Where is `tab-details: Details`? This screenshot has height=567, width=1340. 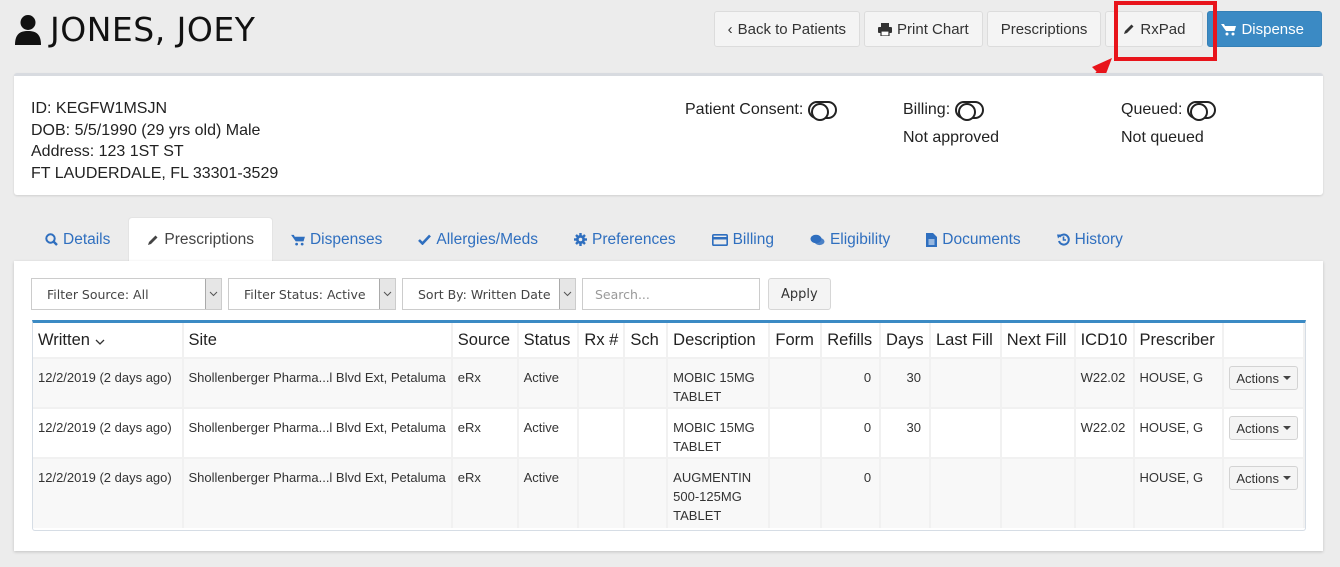
tab-details: Details is located at coordinates (77, 239).